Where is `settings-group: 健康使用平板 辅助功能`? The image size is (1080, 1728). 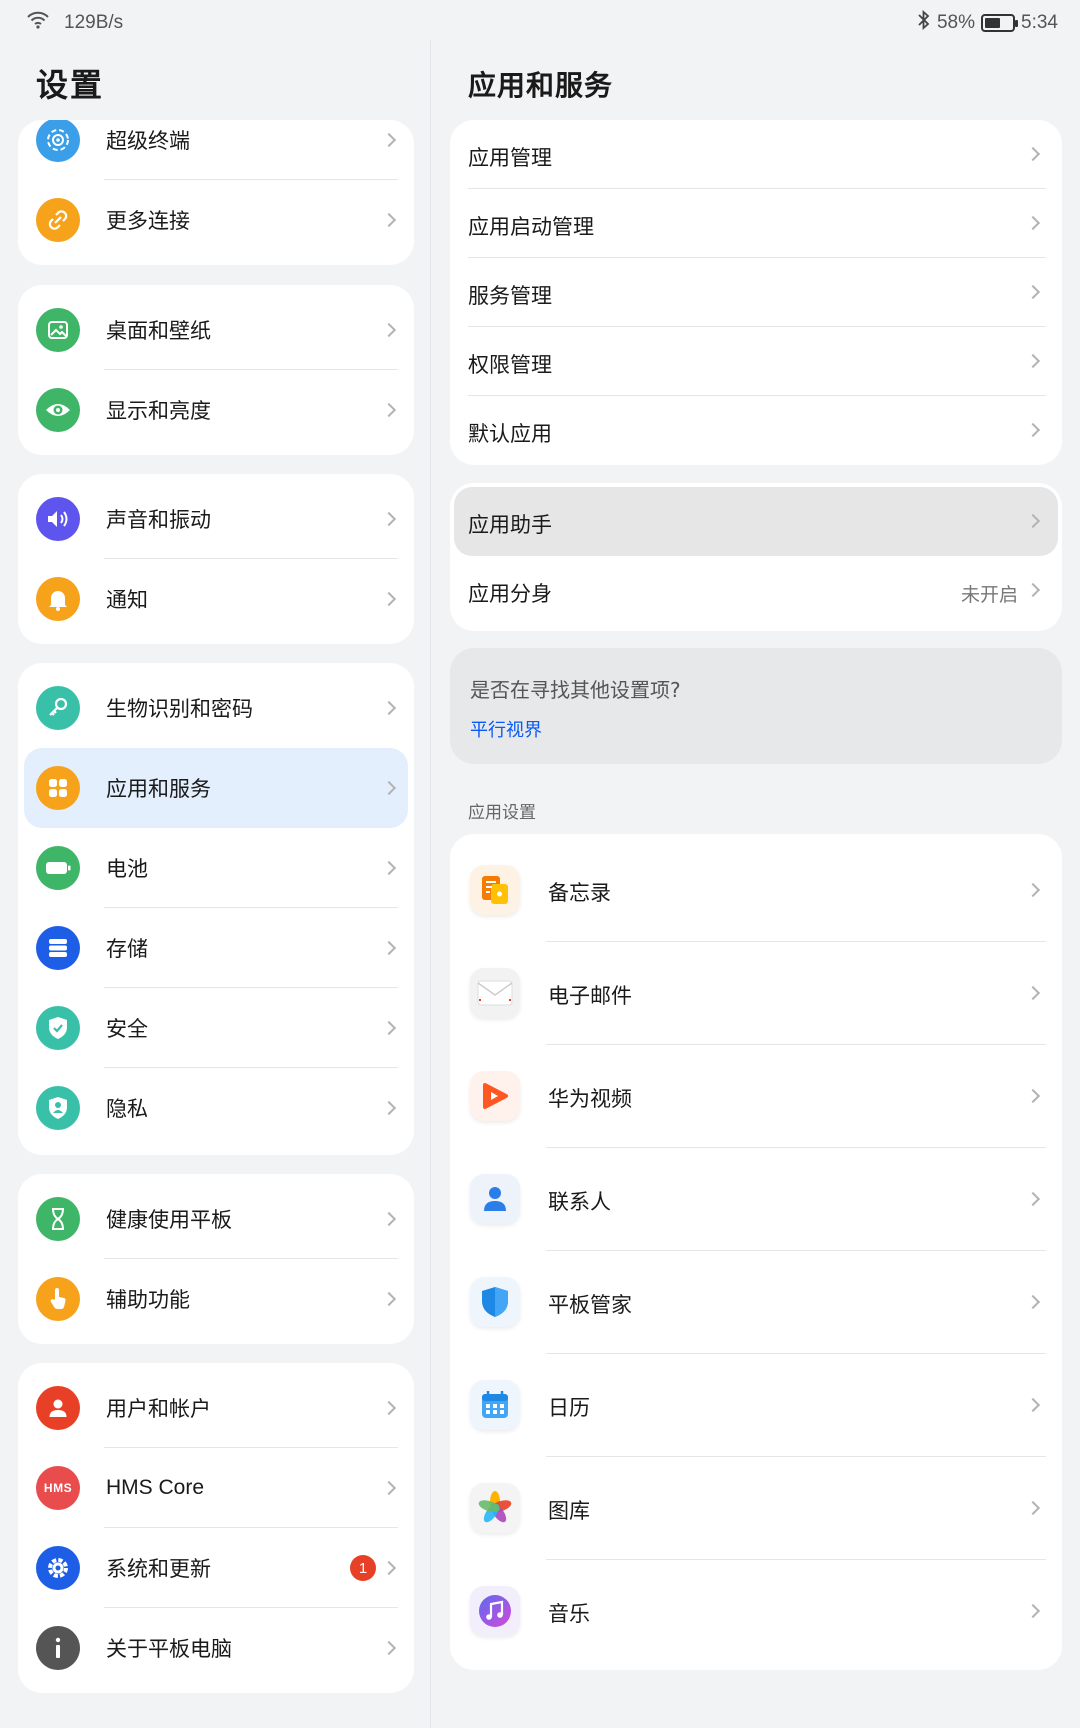
settings-group: 健康使用平板 辅助功能 is located at coordinates (216, 1259).